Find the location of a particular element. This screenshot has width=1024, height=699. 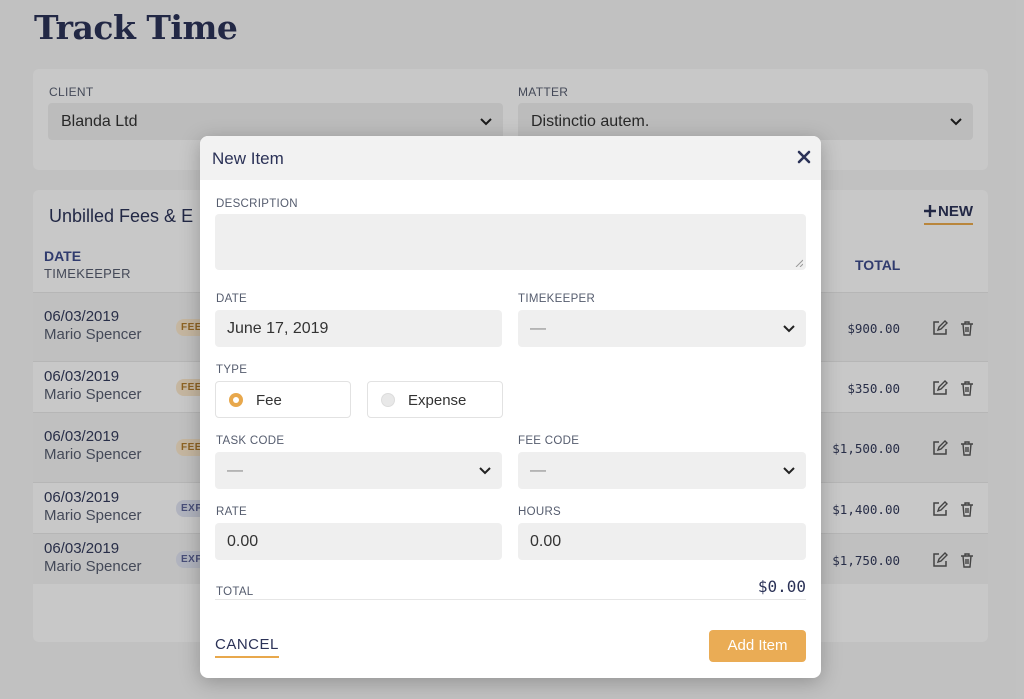

rate-field: 0.00 is located at coordinates (358, 541).